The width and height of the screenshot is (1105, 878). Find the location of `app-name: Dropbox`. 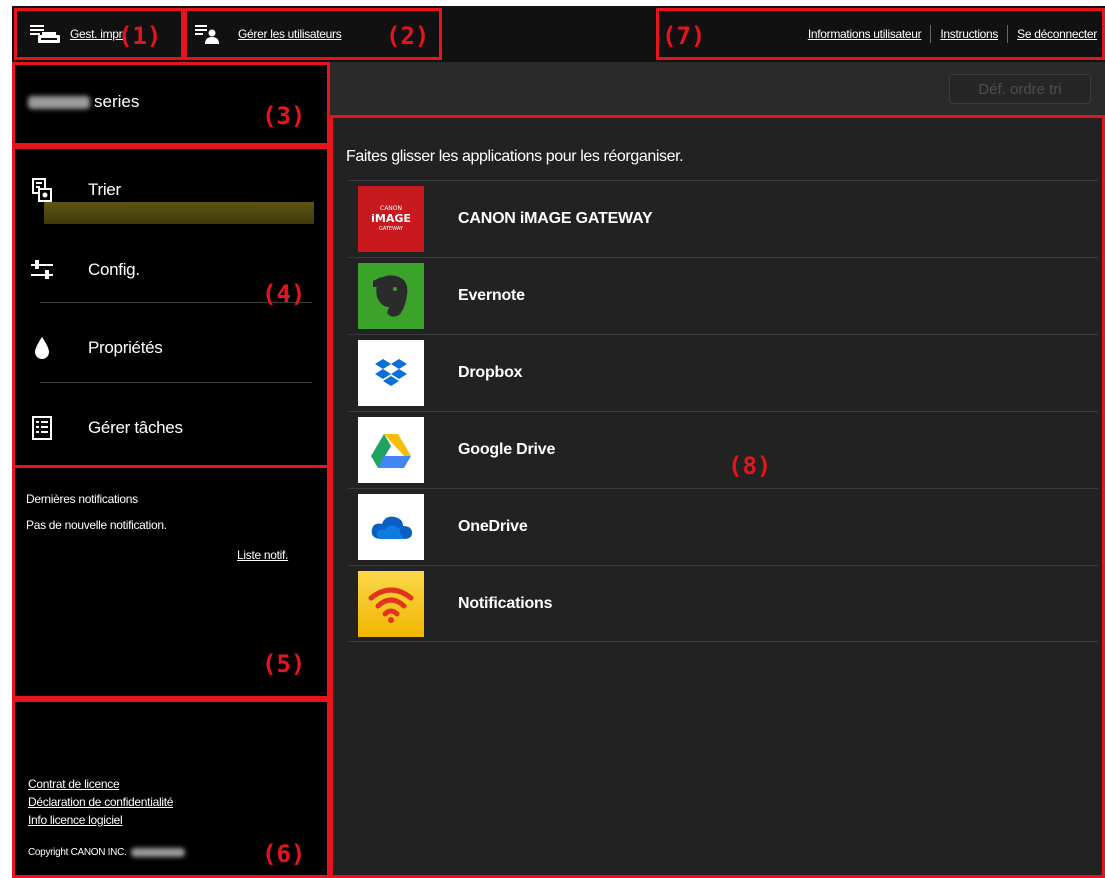

app-name: Dropbox is located at coordinates (490, 372).